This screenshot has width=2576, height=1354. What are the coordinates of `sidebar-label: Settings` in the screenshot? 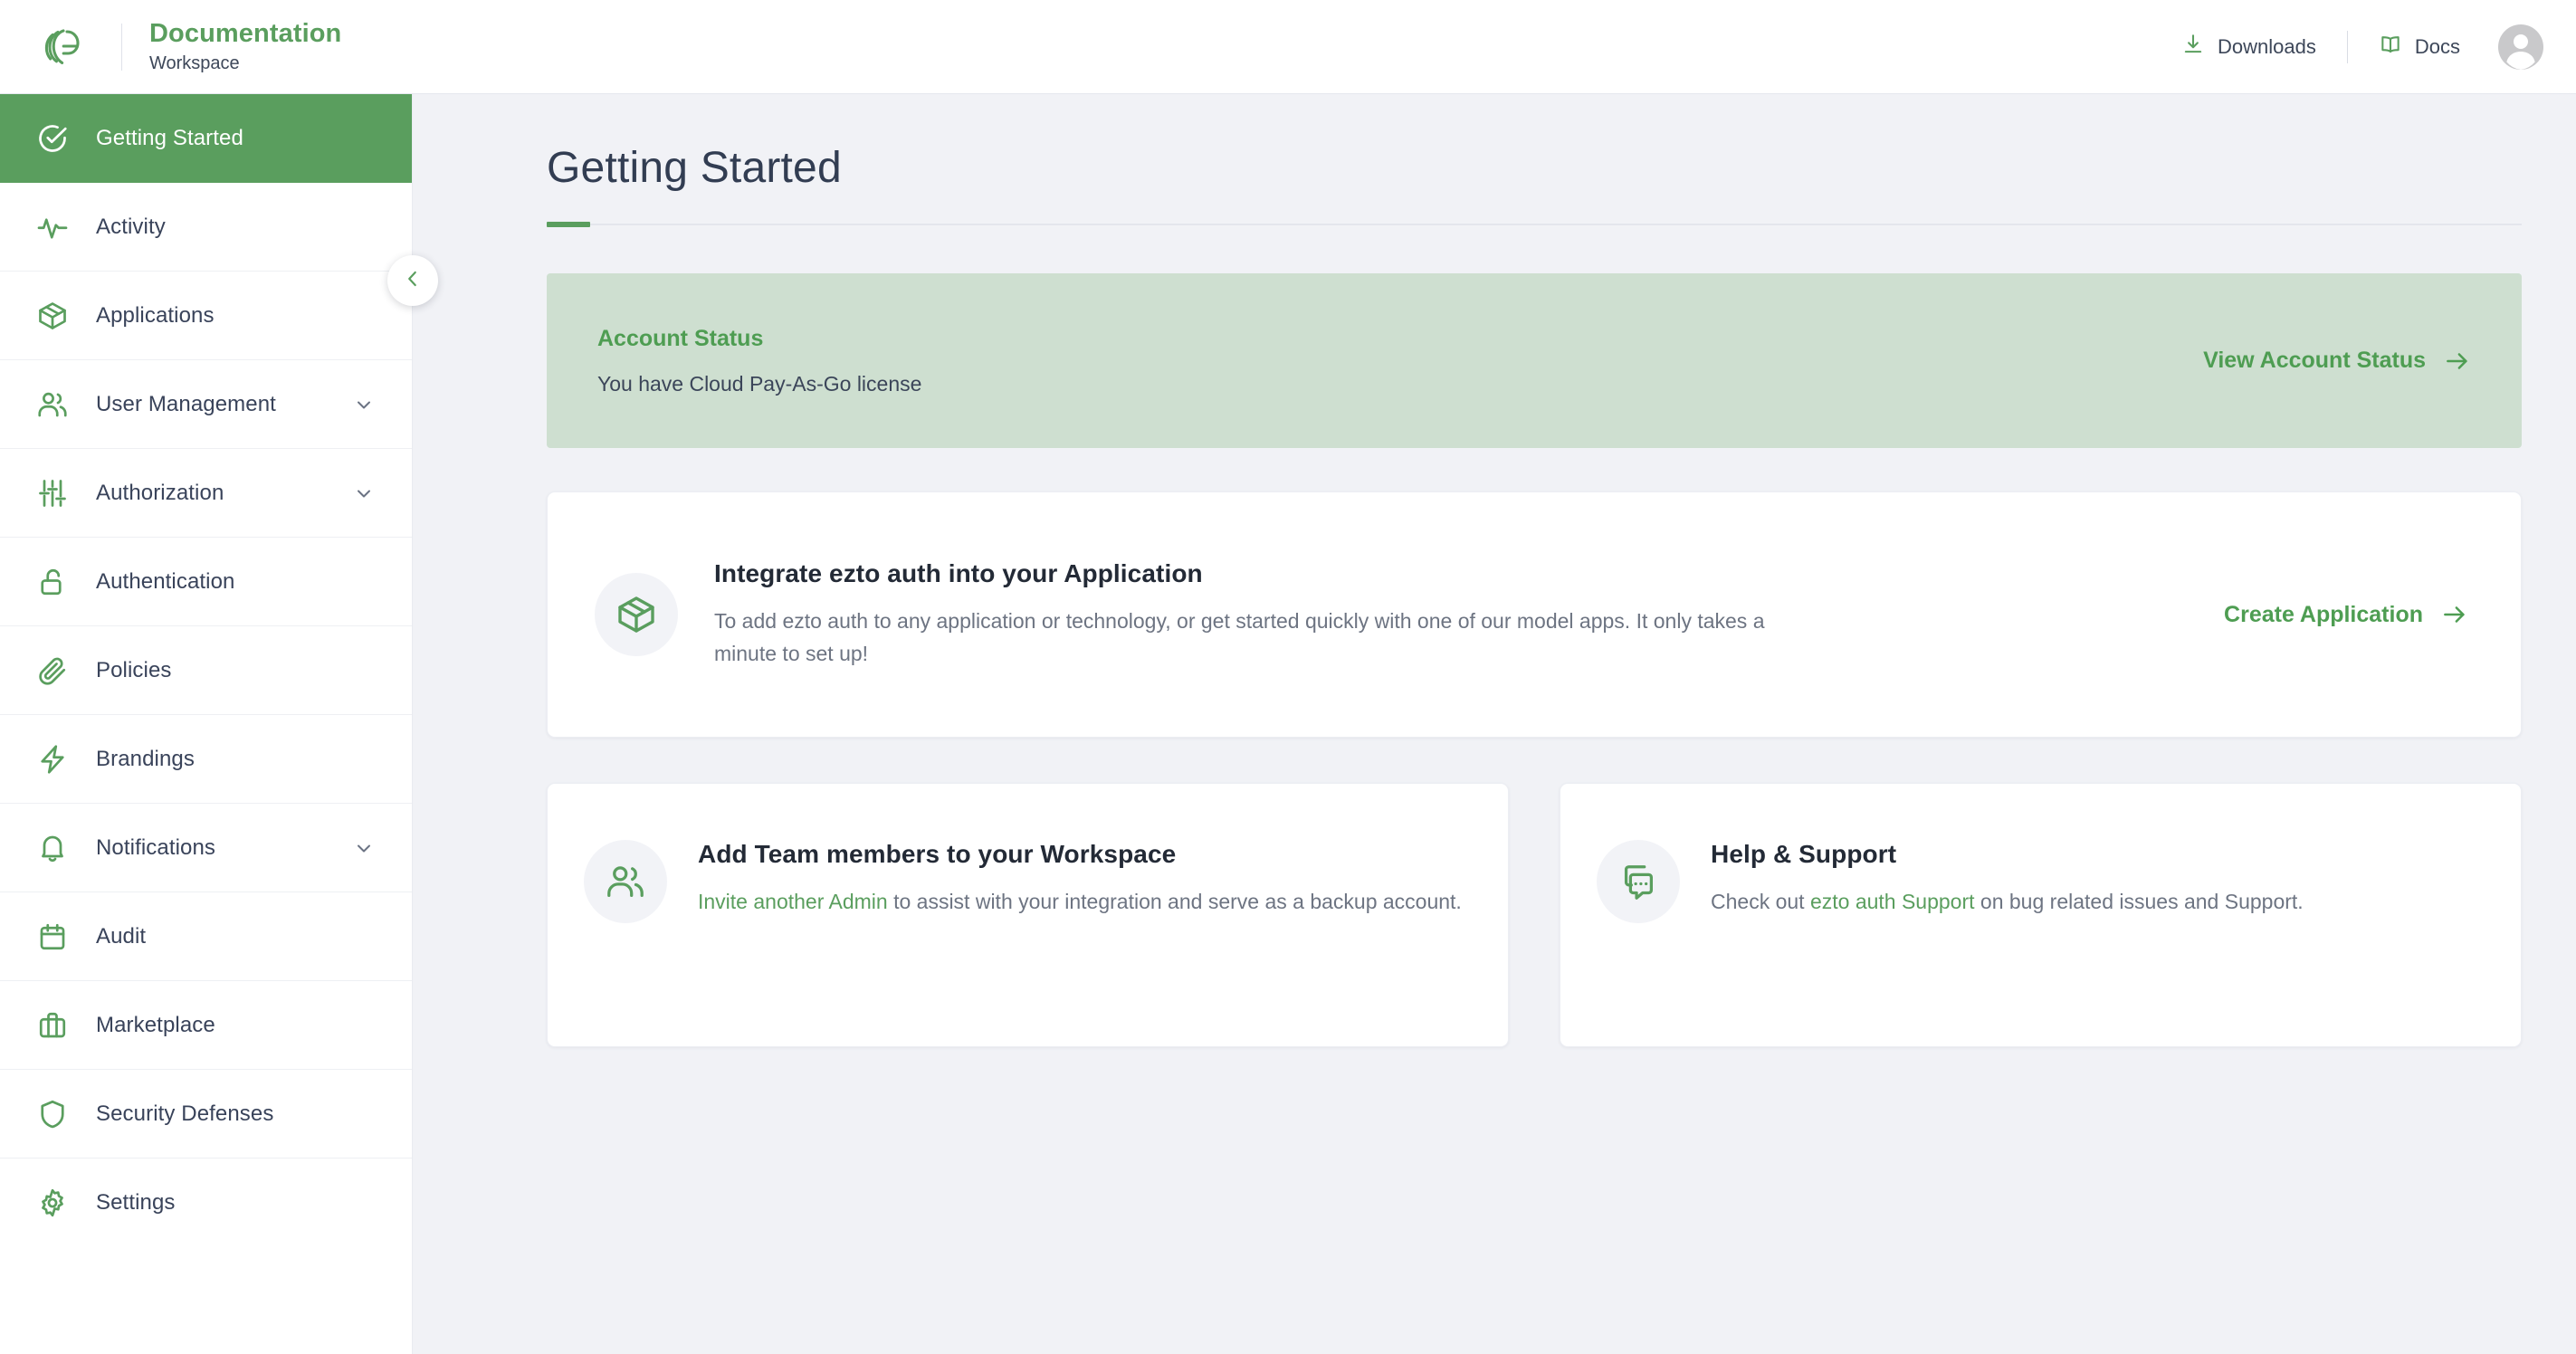 It's located at (136, 1202).